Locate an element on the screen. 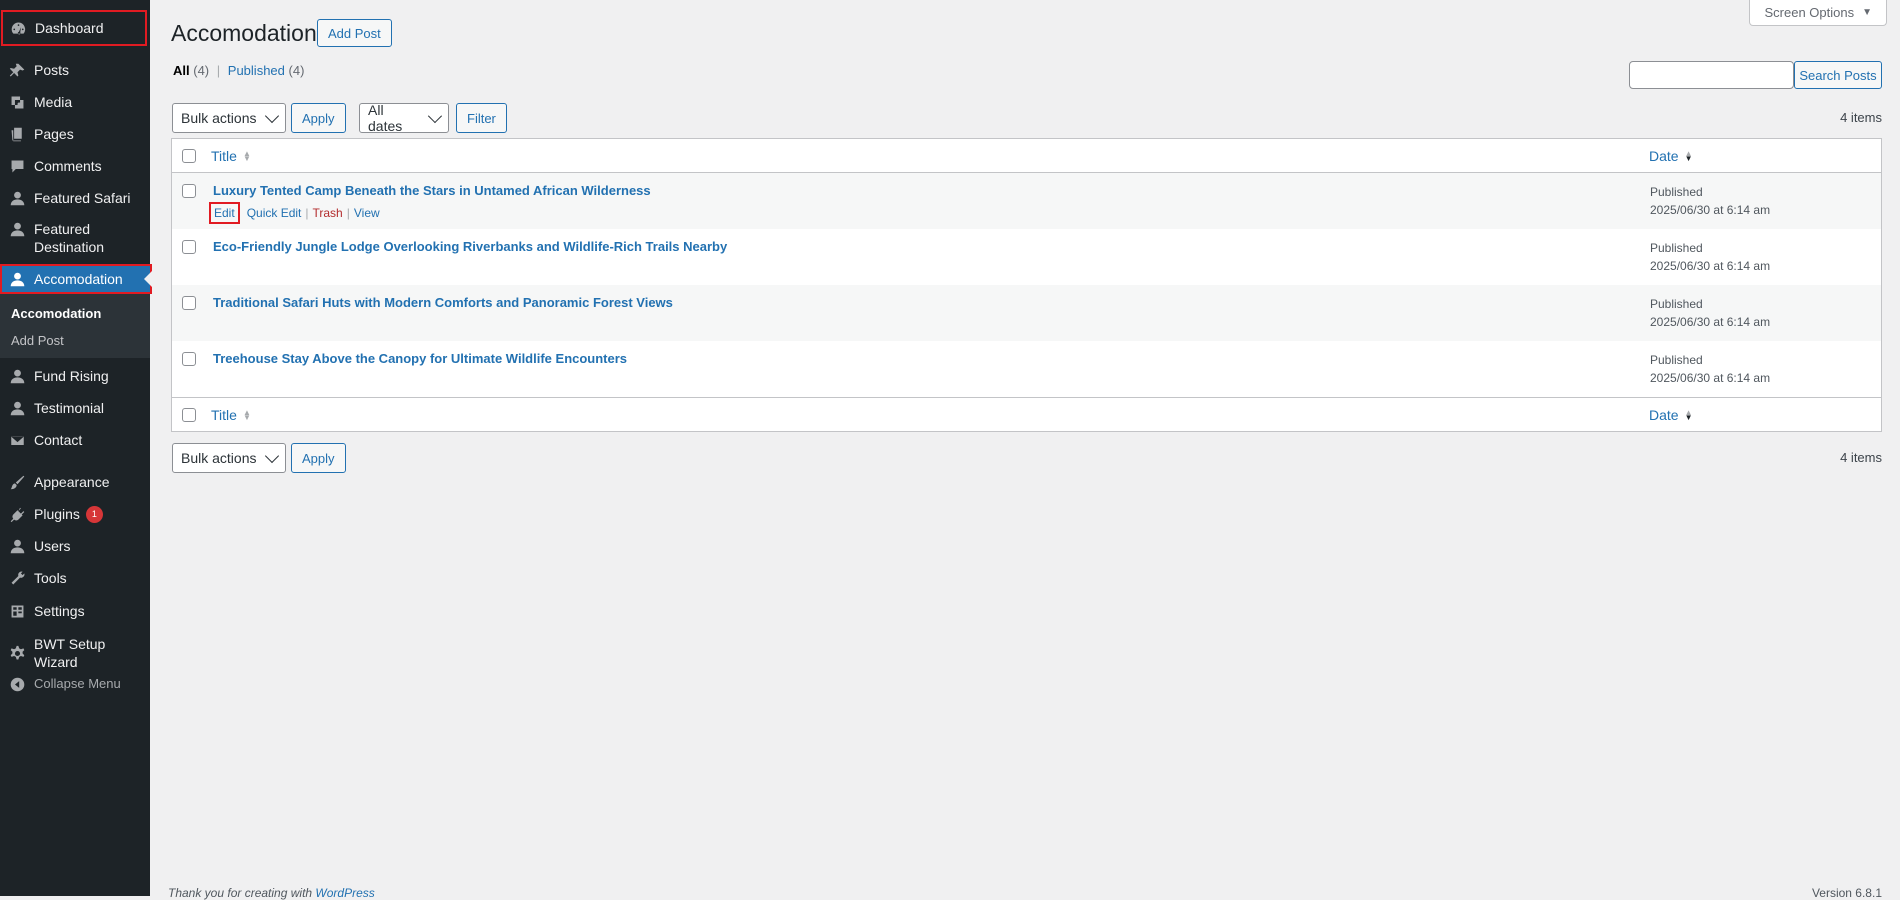  screen-options-button: Screen Options ▼ is located at coordinates (1818, 13).